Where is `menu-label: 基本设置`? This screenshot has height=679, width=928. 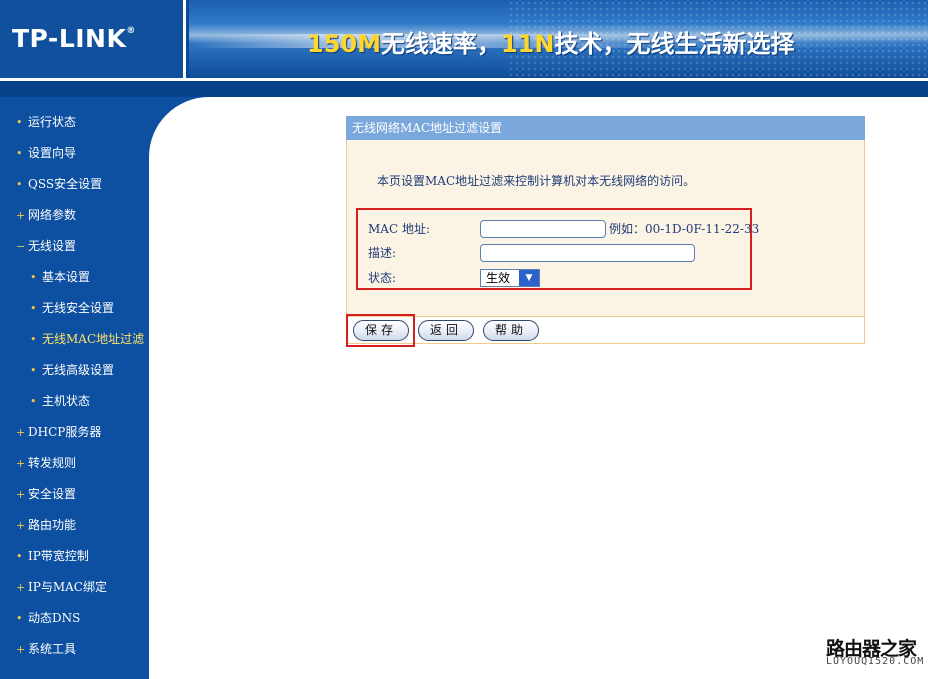
menu-label: 基本设置 is located at coordinates (66, 277).